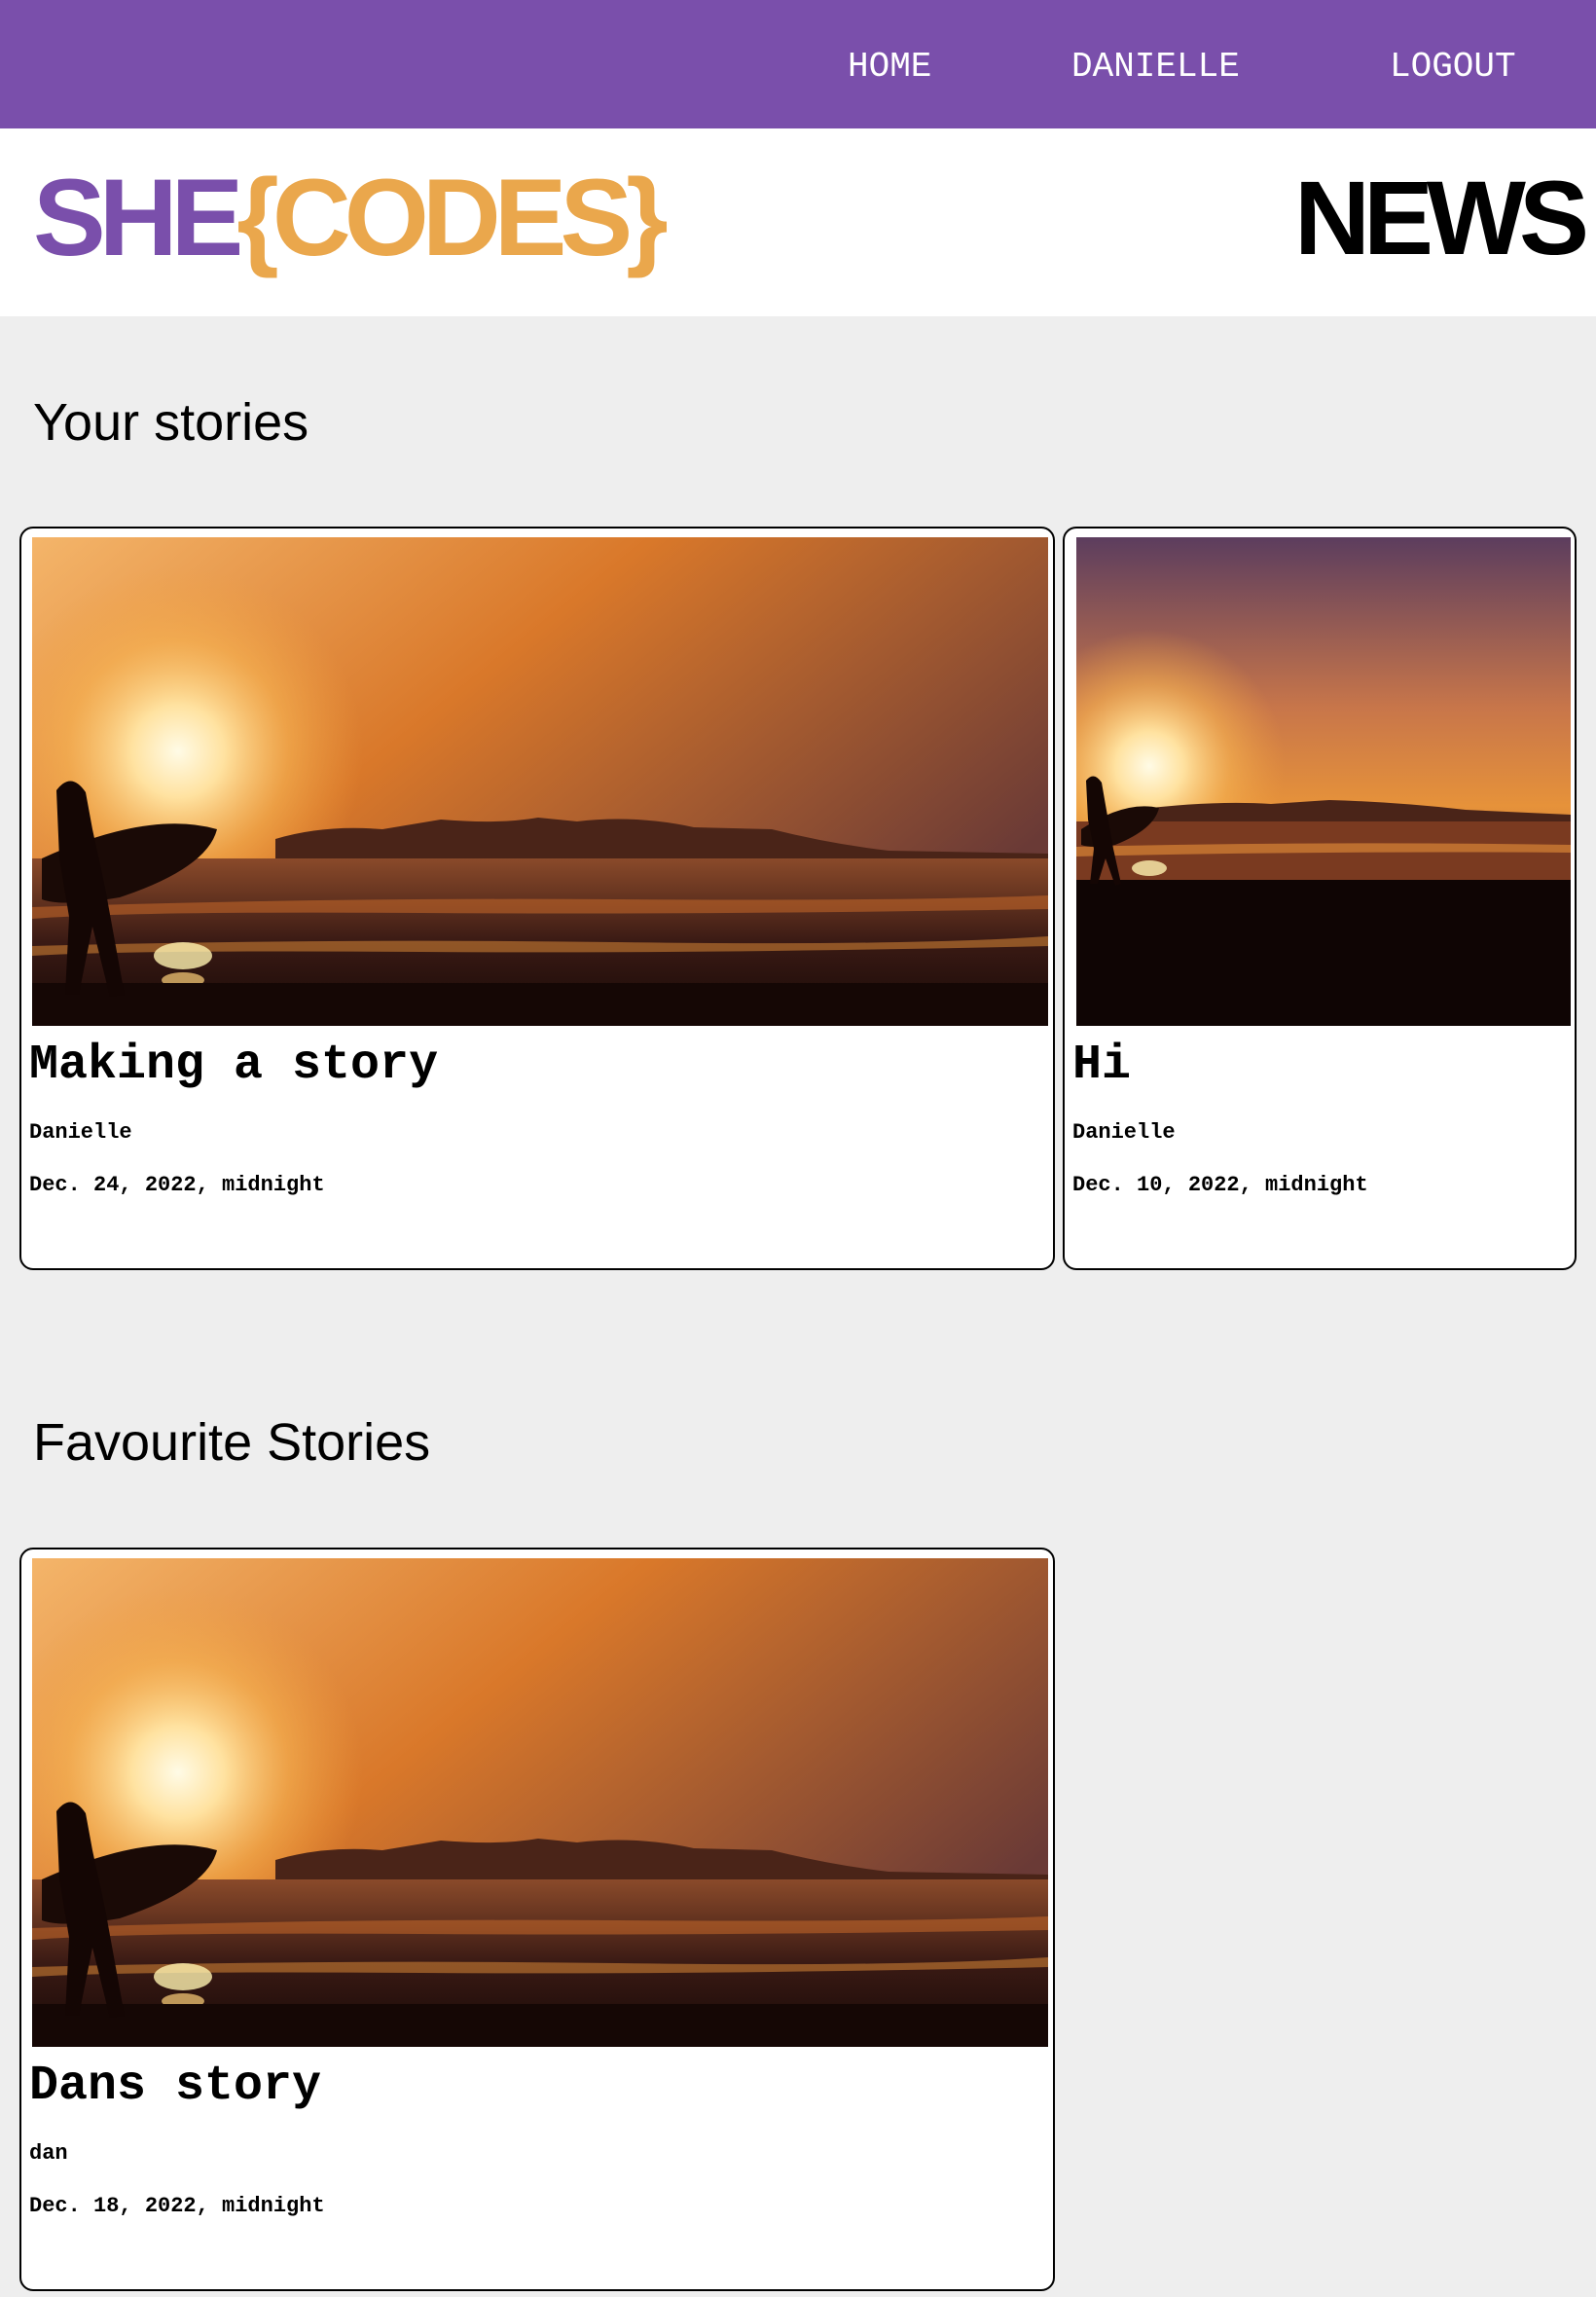 The height and width of the screenshot is (2297, 1596). What do you see at coordinates (889, 67) in the screenshot?
I see `nav-home-link: HOME` at bounding box center [889, 67].